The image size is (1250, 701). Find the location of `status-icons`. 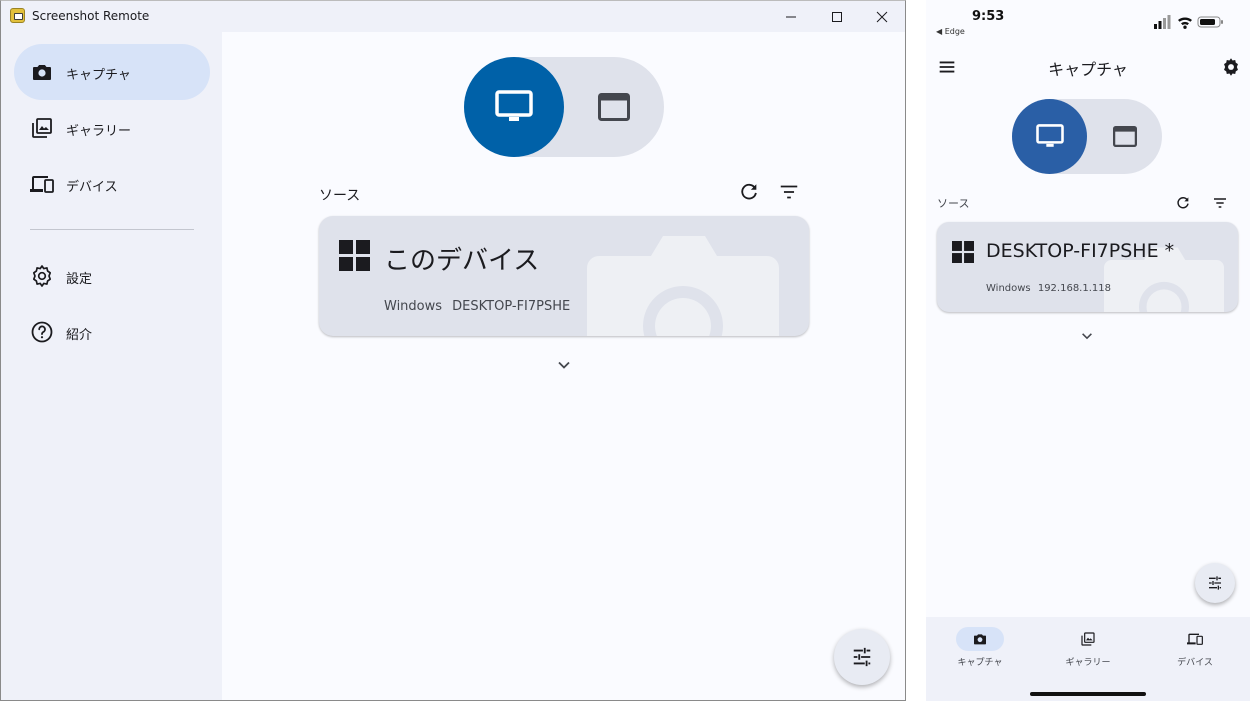

status-icons is located at coordinates (1188, 22).